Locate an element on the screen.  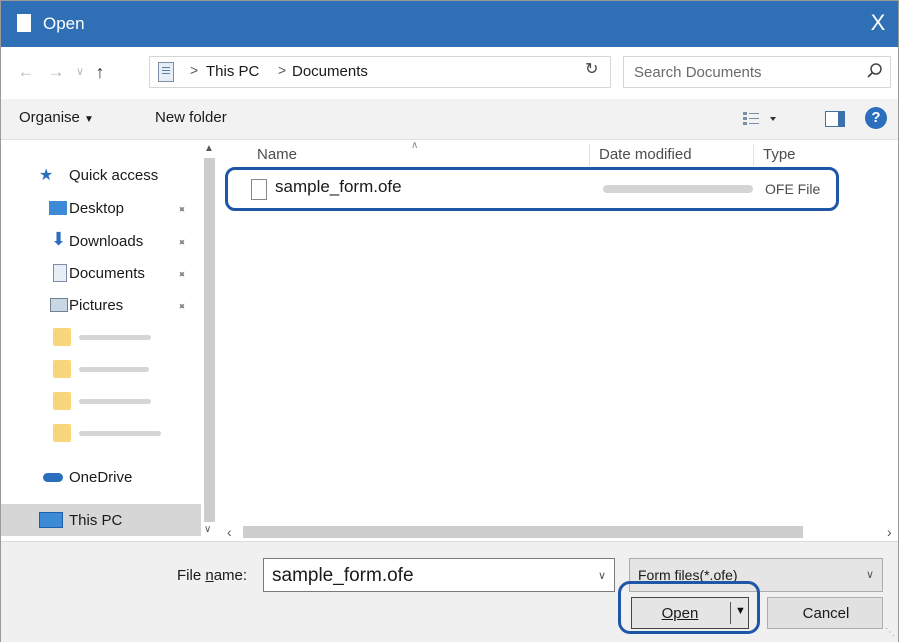
scroll-up-icon: ▲ is located at coordinates (209, 148).